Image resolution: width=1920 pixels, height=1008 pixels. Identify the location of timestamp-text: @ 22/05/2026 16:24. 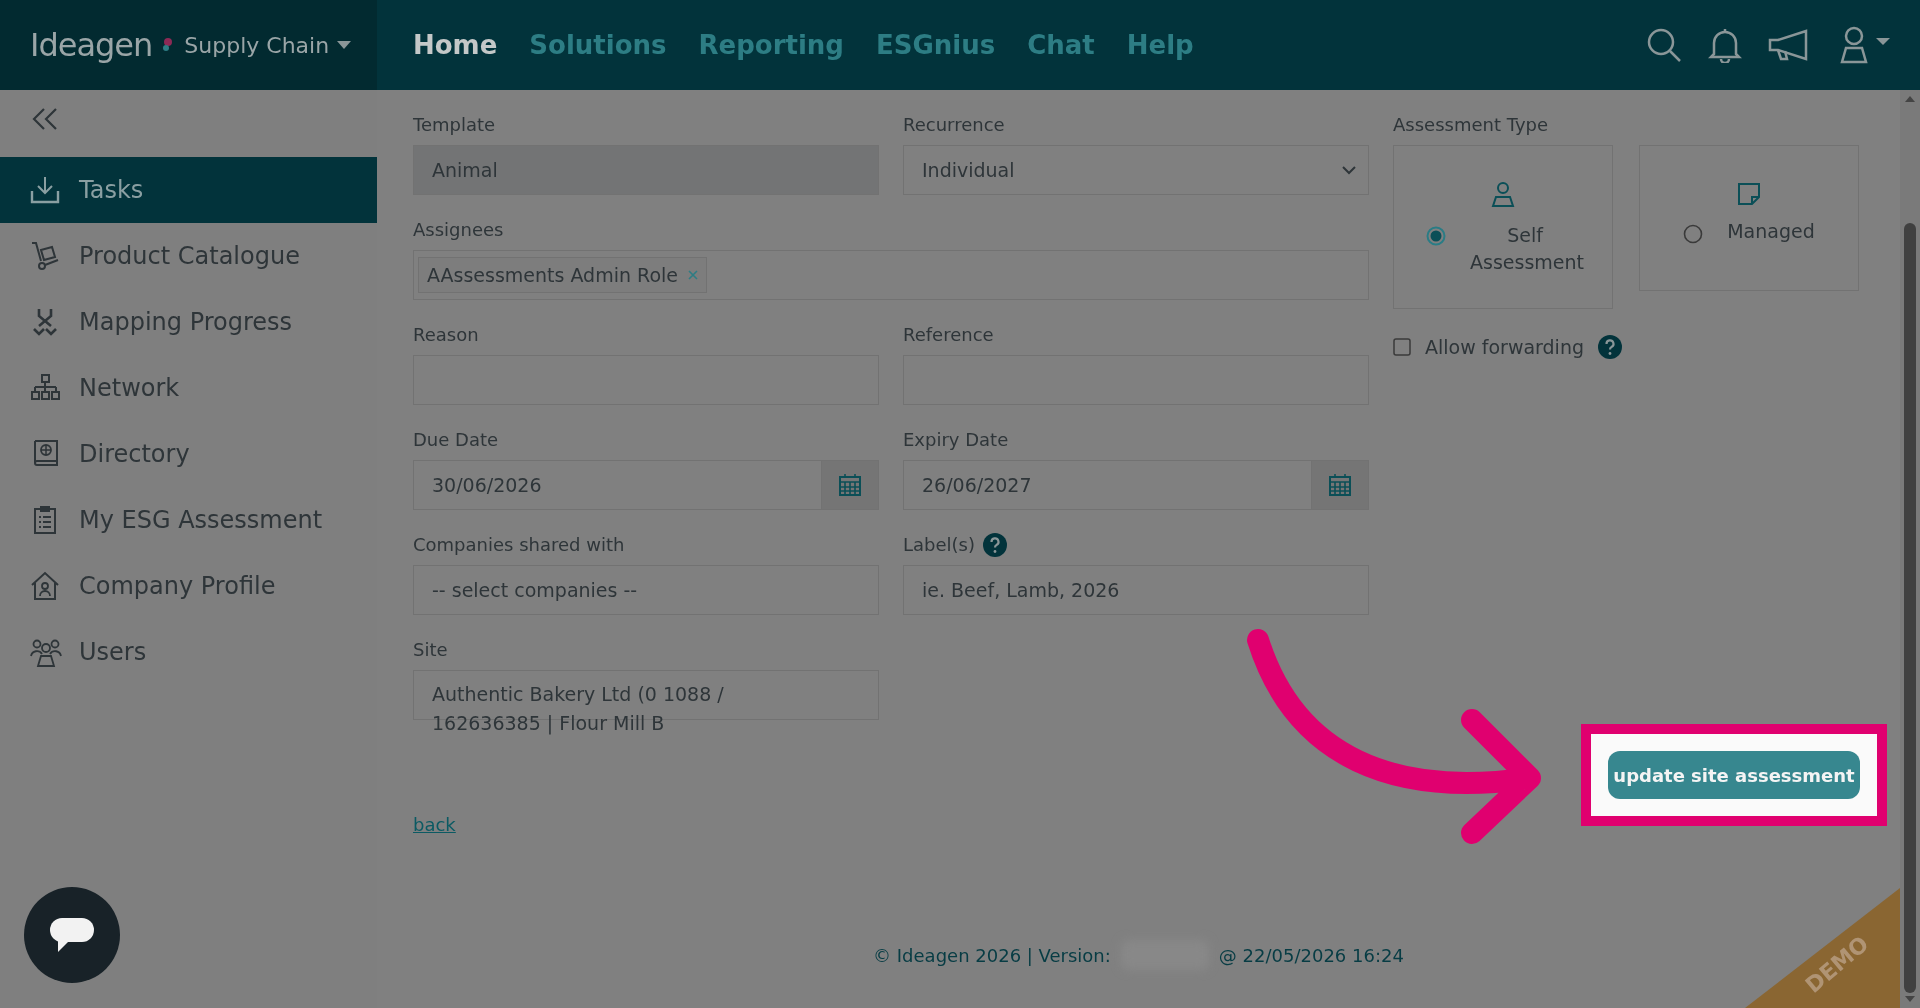
(1311, 955).